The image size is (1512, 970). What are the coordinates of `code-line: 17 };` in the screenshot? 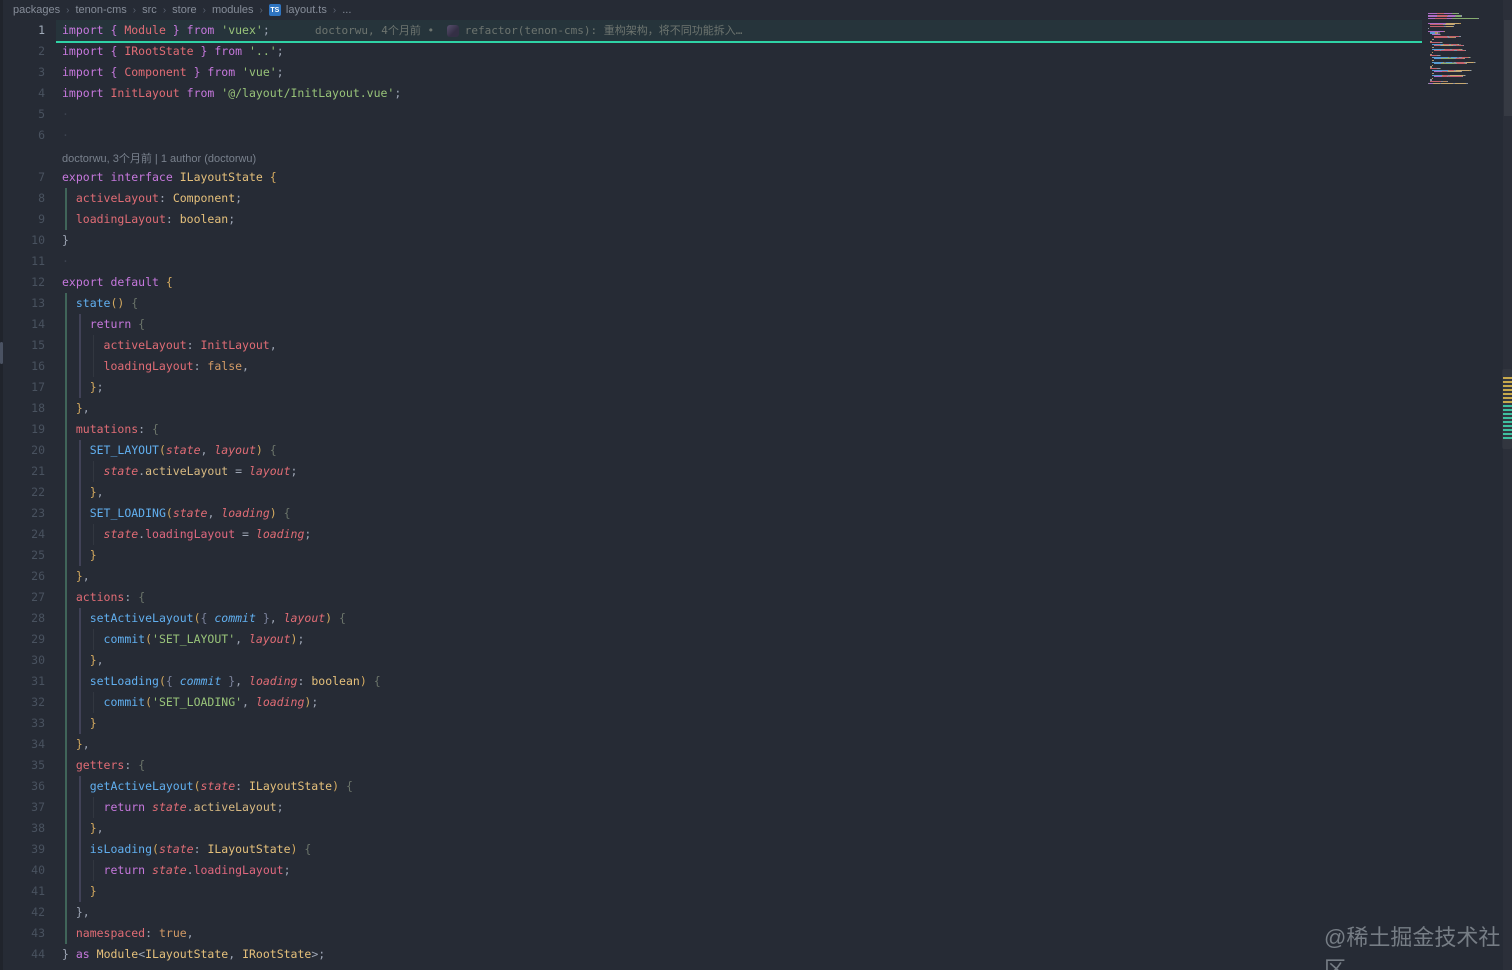 It's located at (710, 387).